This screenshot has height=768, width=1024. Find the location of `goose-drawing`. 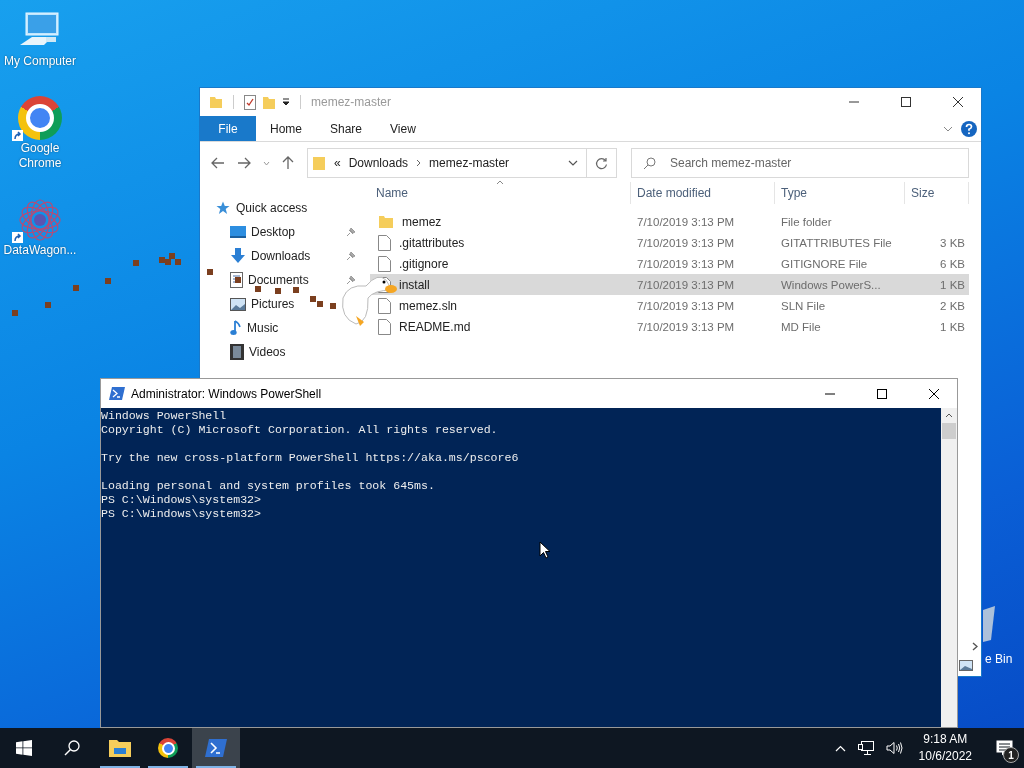

goose-drawing is located at coordinates (369, 301).